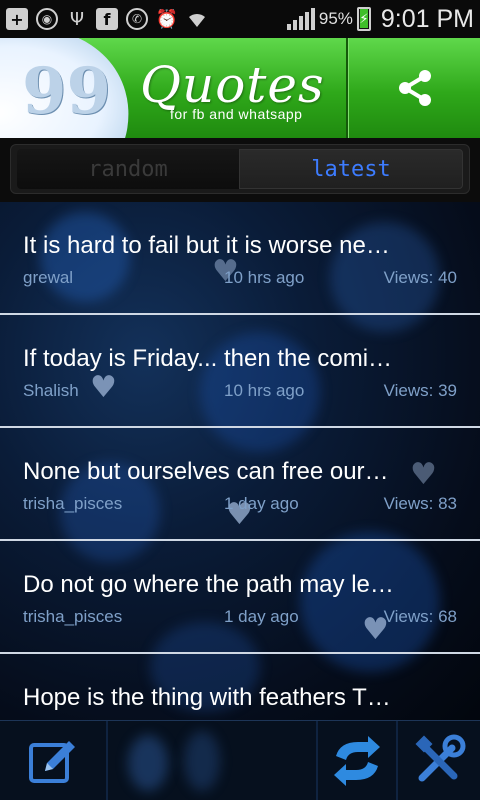 This screenshot has width=480, height=800. What do you see at coordinates (66, 92) in the screenshot?
I see `quote-mark-icon: 99` at bounding box center [66, 92].